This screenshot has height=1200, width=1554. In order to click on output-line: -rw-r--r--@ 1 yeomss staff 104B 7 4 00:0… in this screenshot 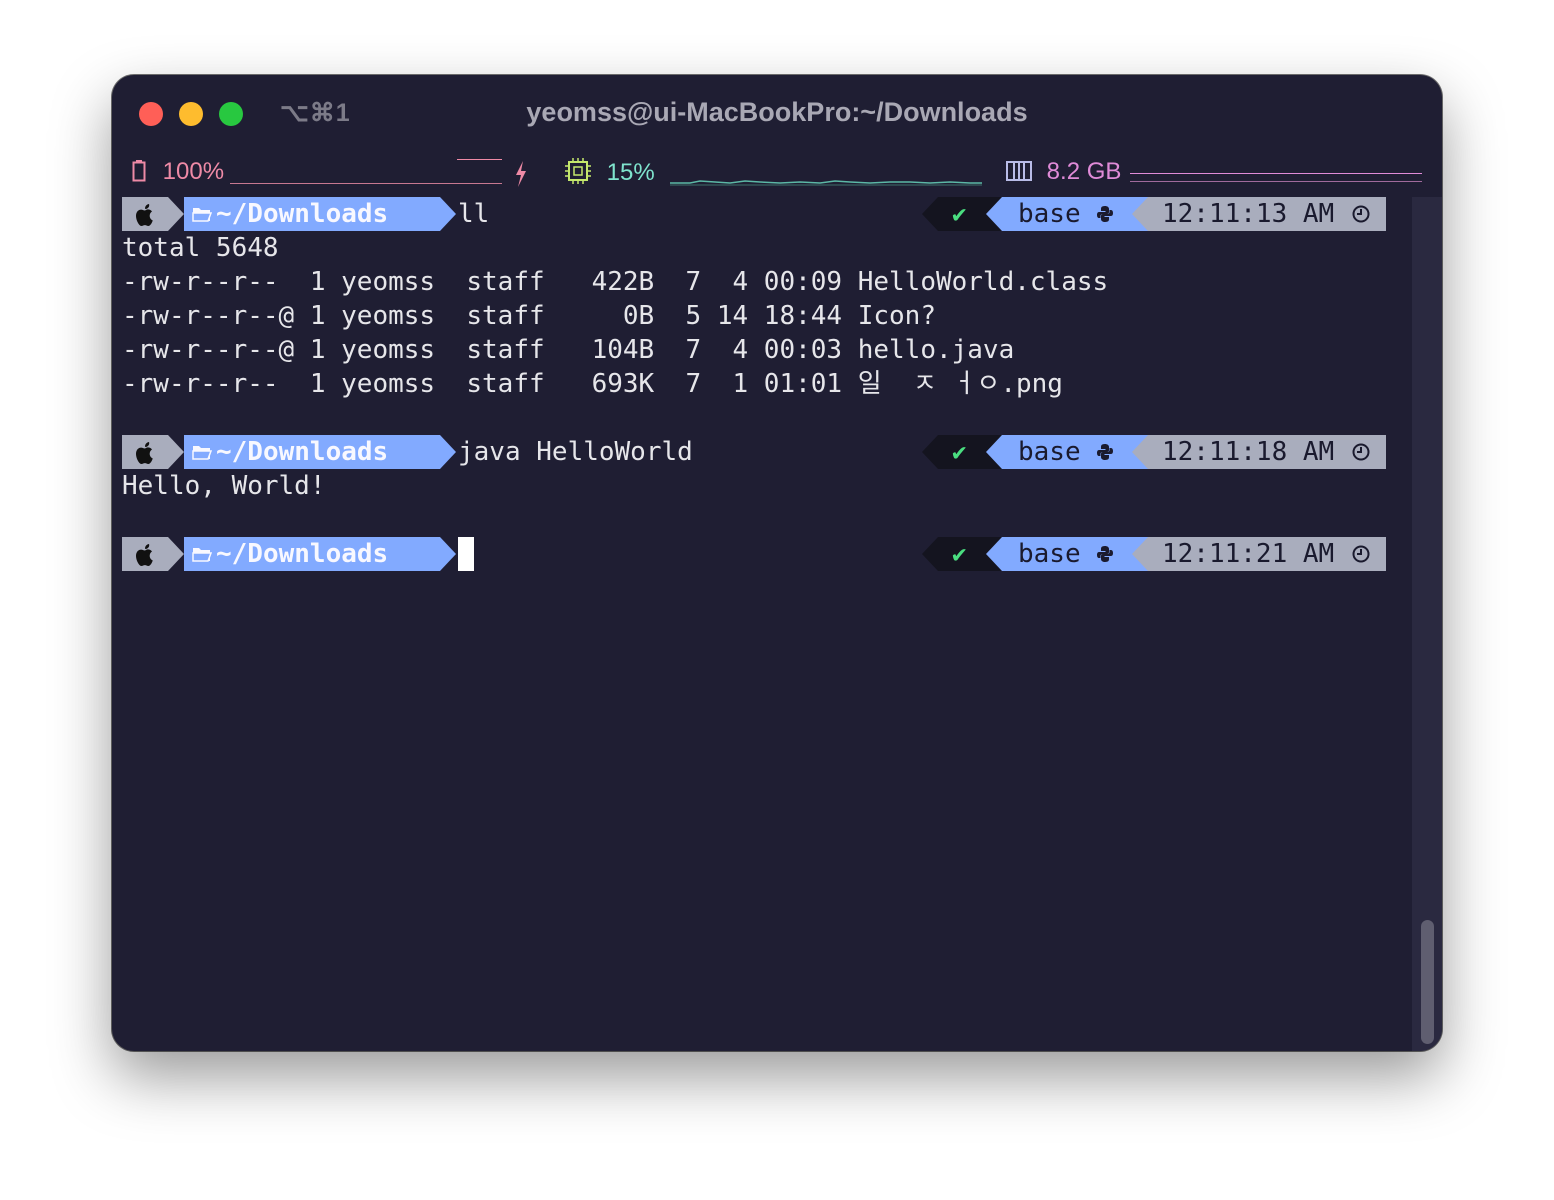, I will do `click(568, 350)`.